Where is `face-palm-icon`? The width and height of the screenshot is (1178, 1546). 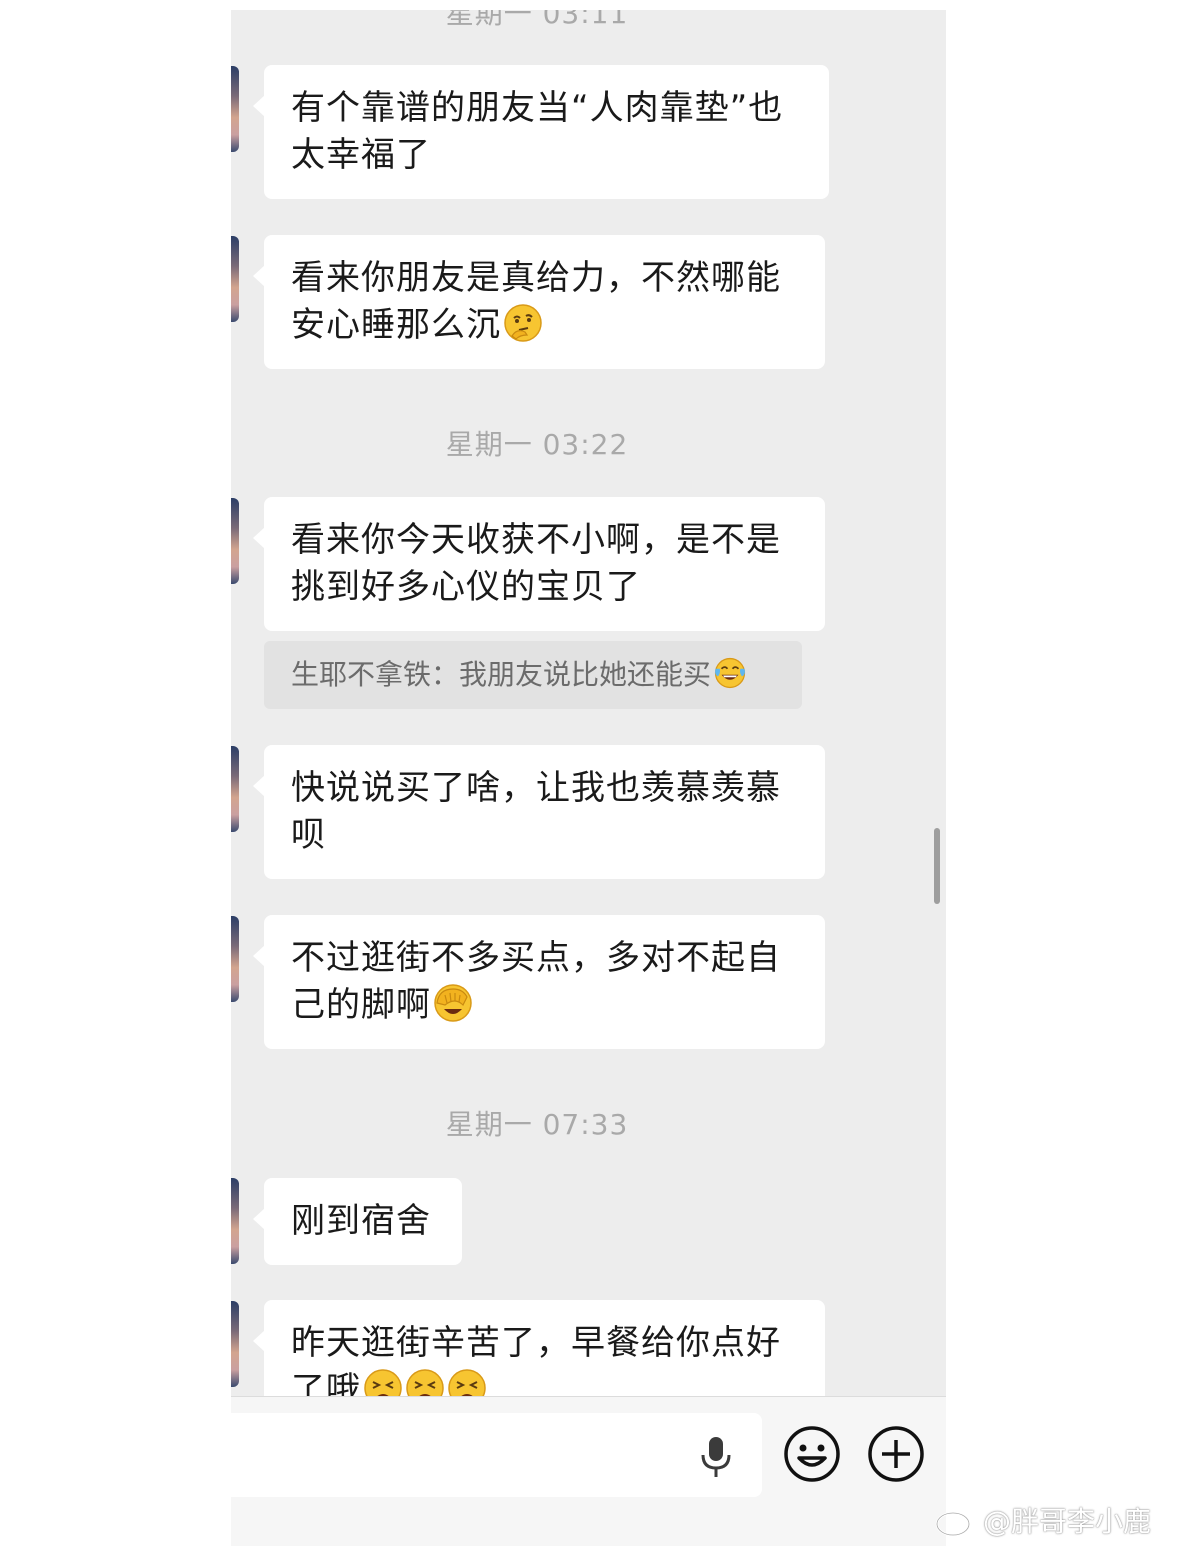
face-palm-icon is located at coordinates (453, 1003).